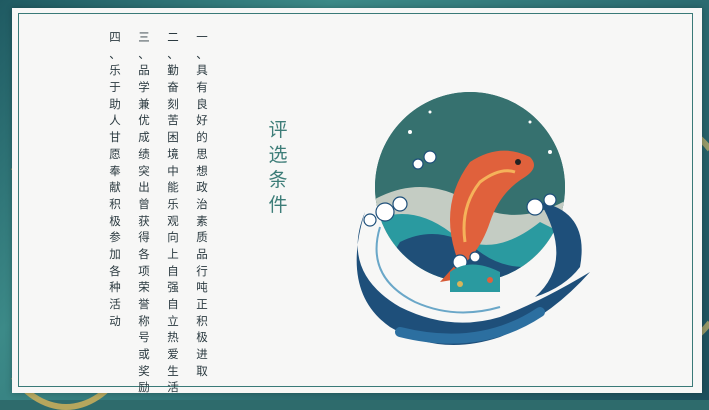 The width and height of the screenshot is (709, 410). I want to click on criteria-char: 勤, so click(173, 70).